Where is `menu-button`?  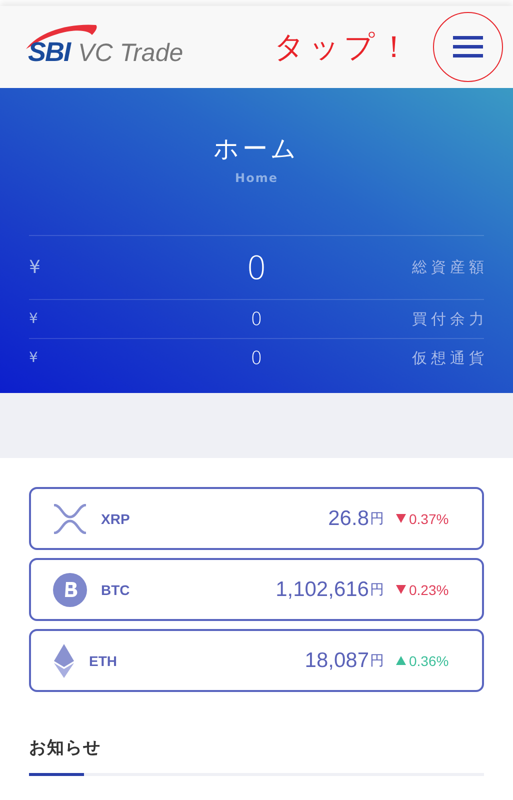 menu-button is located at coordinates (468, 47).